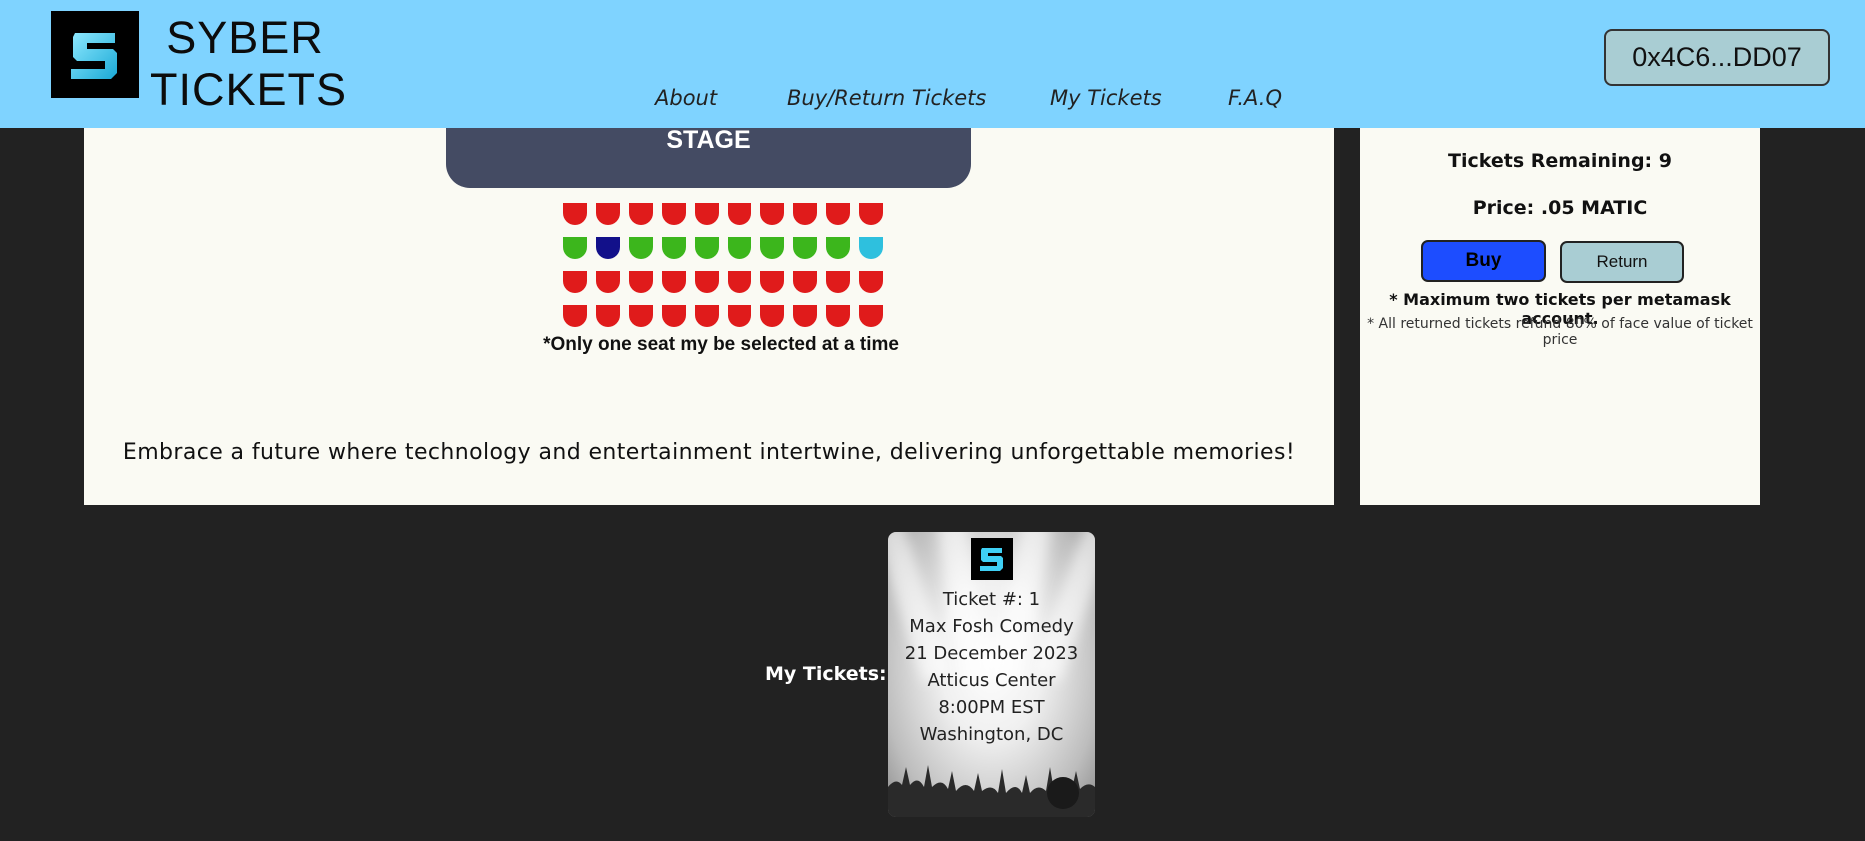  What do you see at coordinates (1560, 208) in the screenshot?
I see `ticket-price: Price: .05 MATIC` at bounding box center [1560, 208].